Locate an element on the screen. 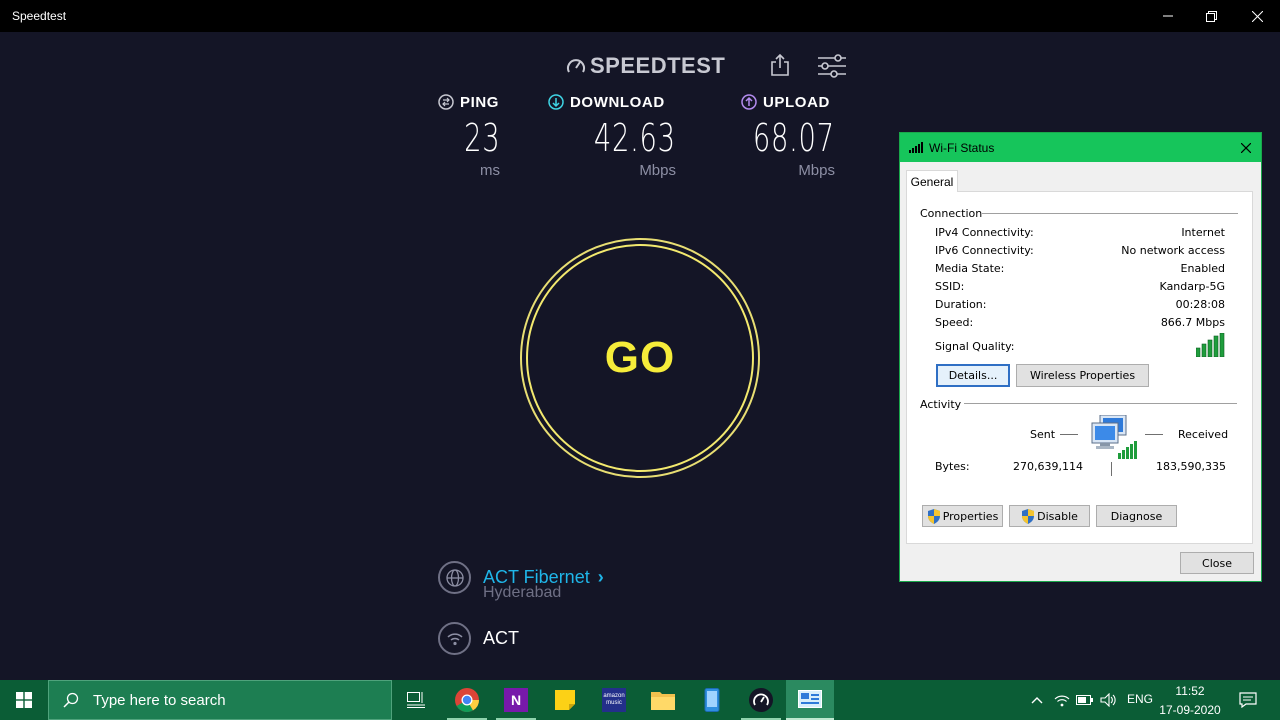 This screenshot has height=720, width=1280. start-button is located at coordinates (24, 700).